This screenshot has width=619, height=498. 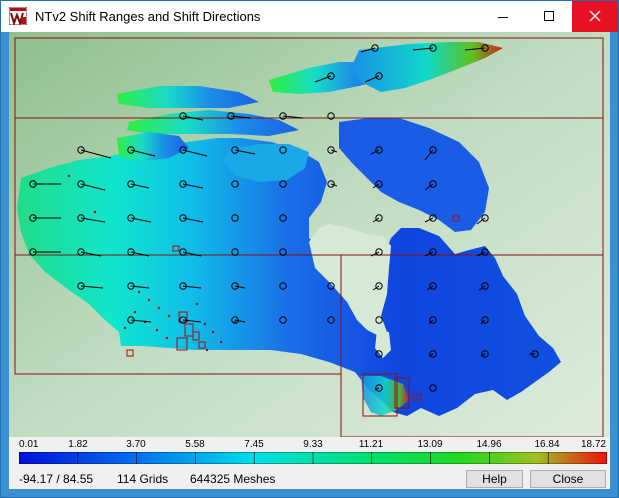 I want to click on color-scale-bar, so click(x=313, y=458).